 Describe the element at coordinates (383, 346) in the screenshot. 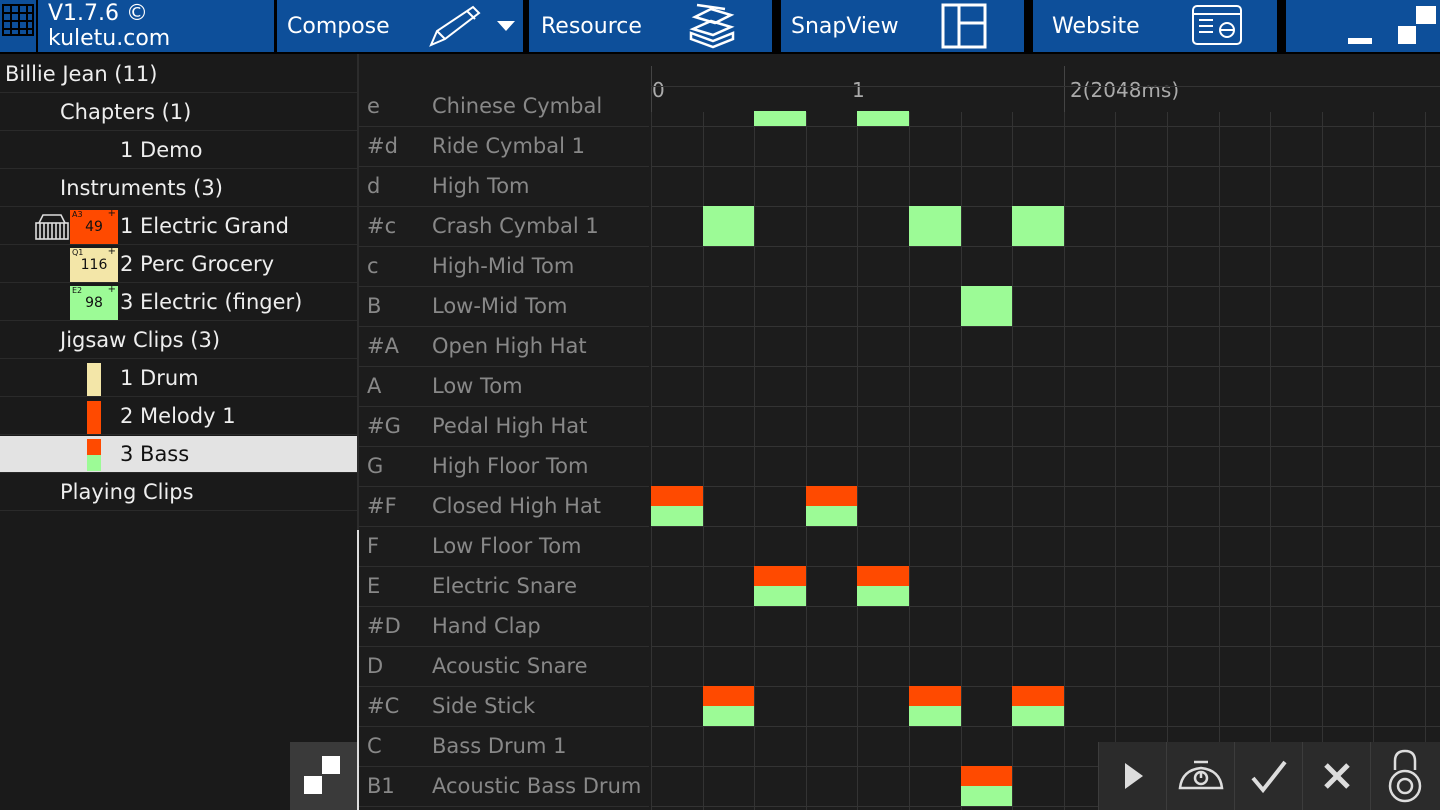

I see `note-name: #A` at that location.